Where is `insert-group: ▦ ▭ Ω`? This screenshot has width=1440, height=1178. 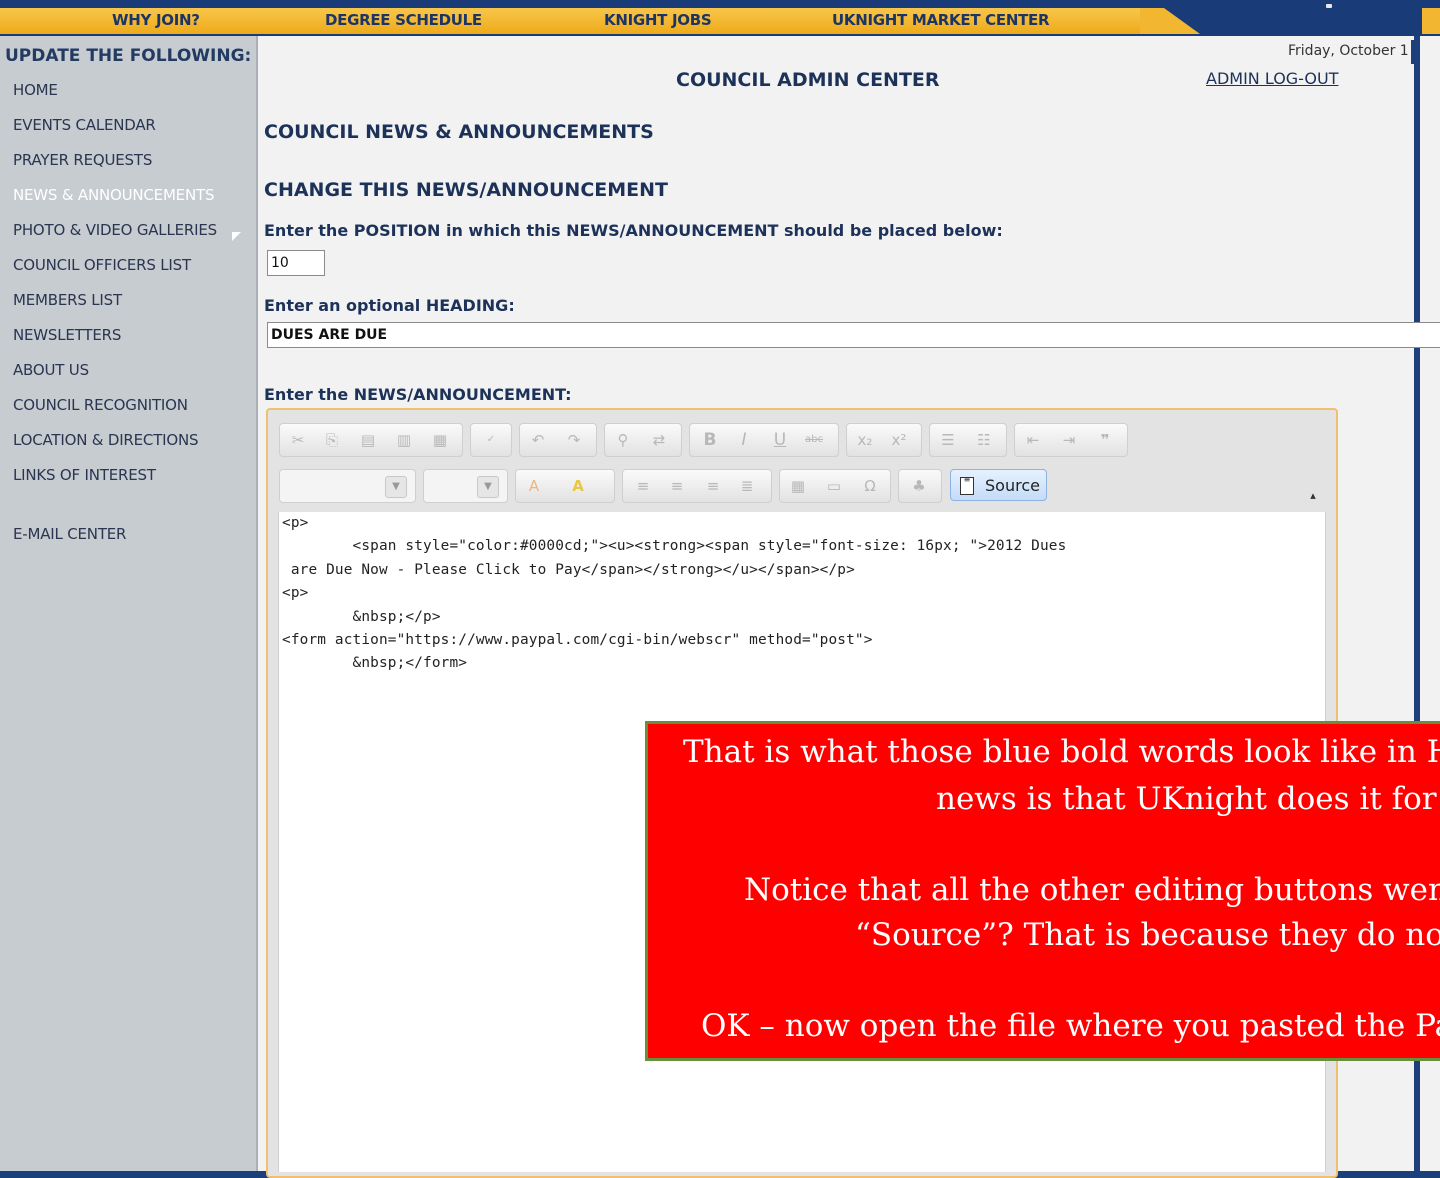
insert-group: ▦ ▭ Ω is located at coordinates (835, 486).